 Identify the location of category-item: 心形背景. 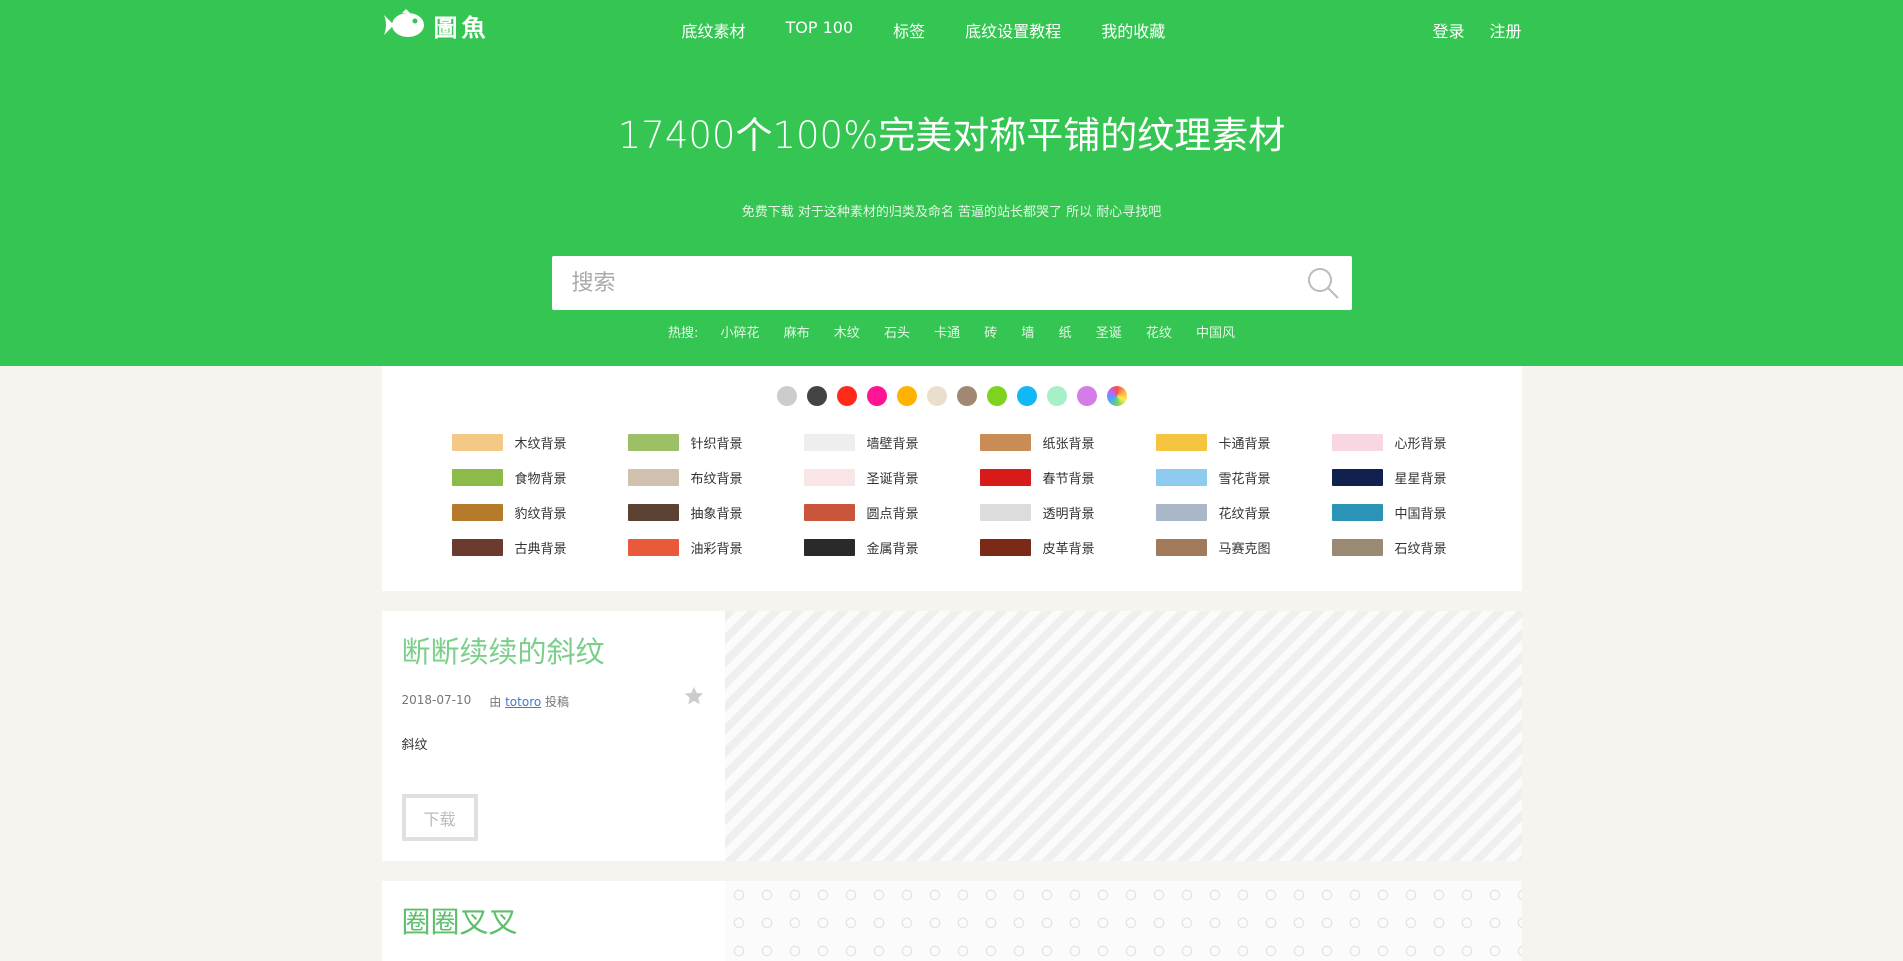
(1419, 442).